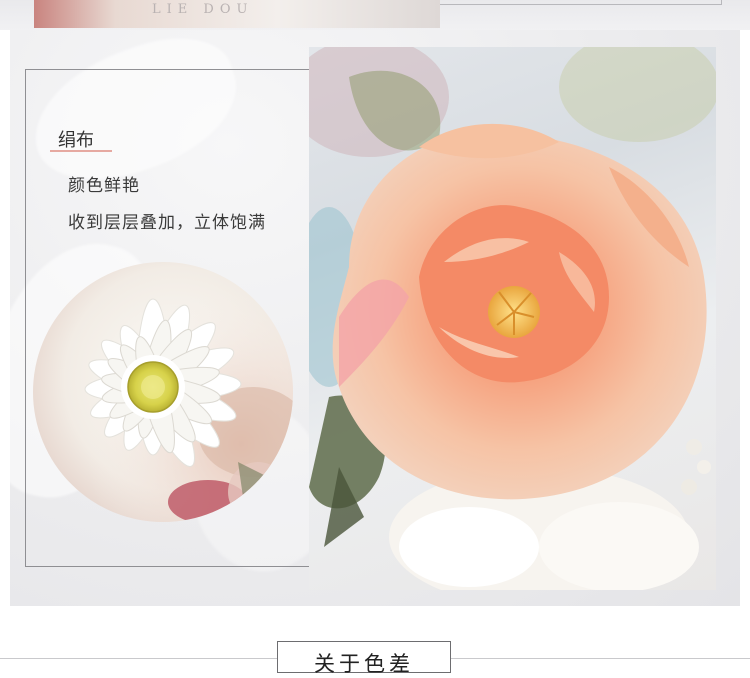 Image resolution: width=750 pixels, height=678 pixels. I want to click on top-product-photo: LIE DOU, so click(237, 14).